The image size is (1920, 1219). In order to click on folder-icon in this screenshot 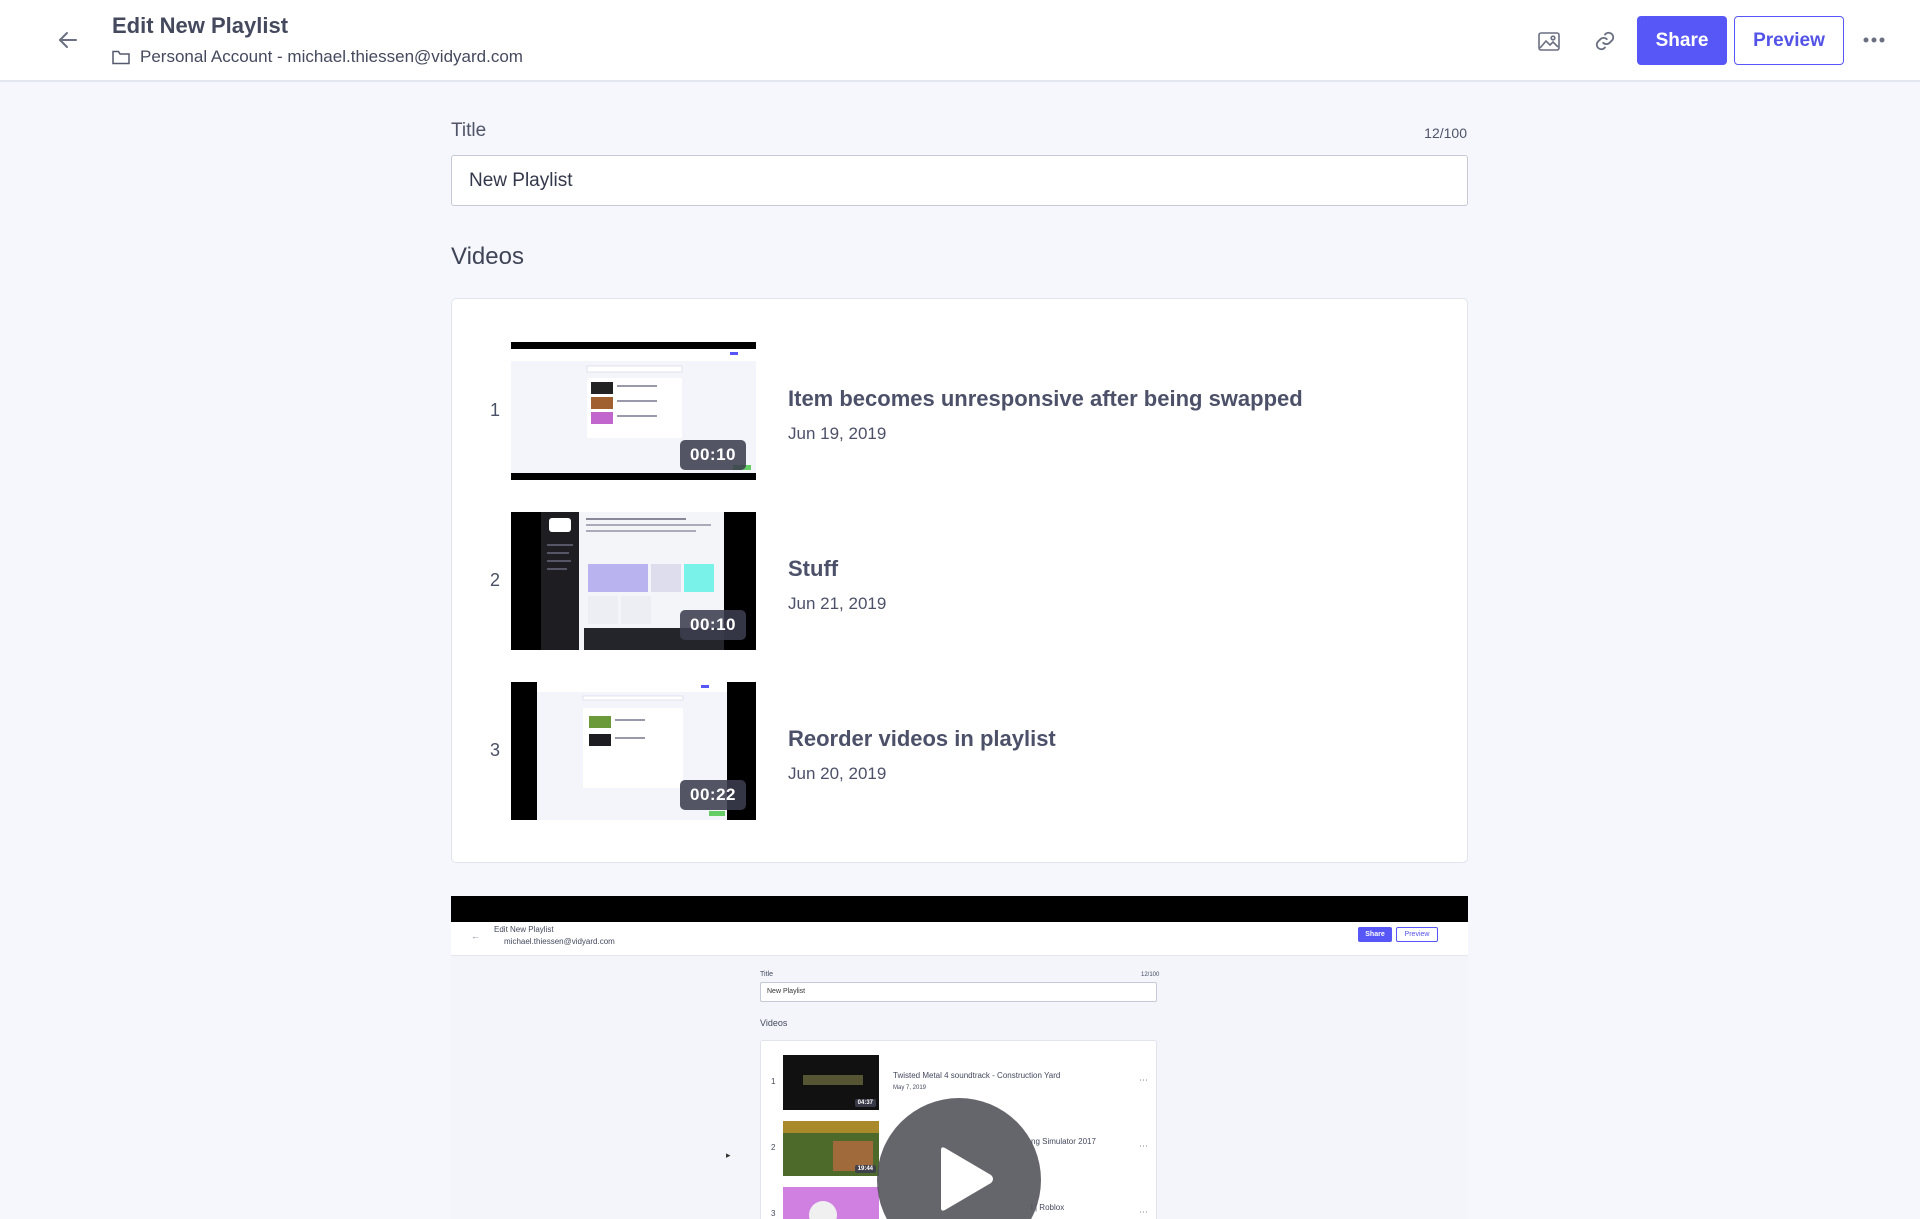, I will do `click(121, 57)`.